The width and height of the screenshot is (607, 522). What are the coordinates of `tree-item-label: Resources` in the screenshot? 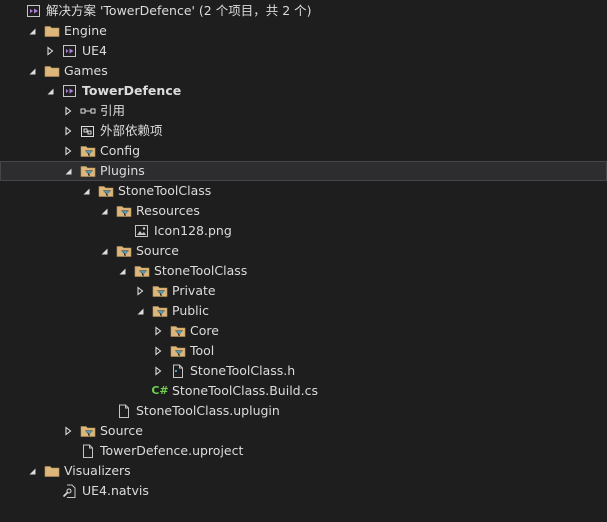 It's located at (168, 210).